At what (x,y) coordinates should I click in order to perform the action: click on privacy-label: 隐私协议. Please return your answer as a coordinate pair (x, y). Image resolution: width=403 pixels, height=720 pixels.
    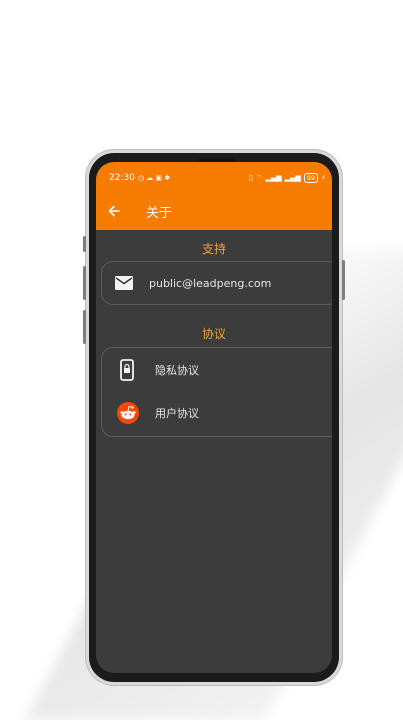
    Looking at the image, I should click on (177, 370).